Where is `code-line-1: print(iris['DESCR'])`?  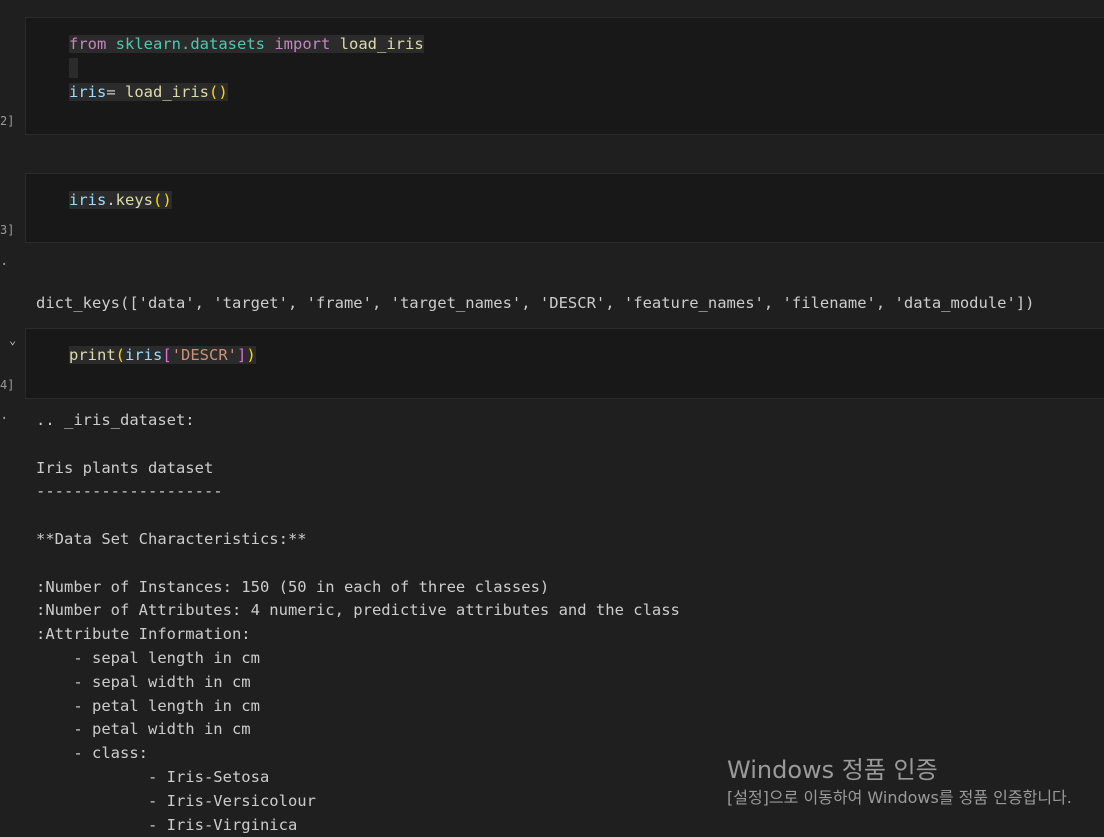
code-line-1: print(iris['DESCR']) is located at coordinates (162, 355).